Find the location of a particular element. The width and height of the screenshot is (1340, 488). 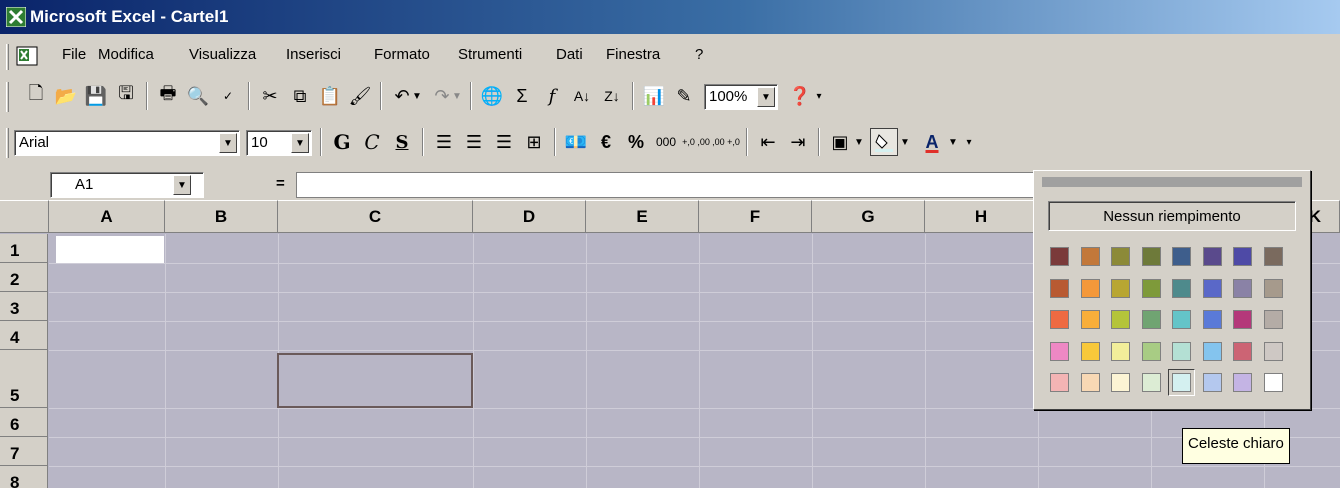

row-header: 4 is located at coordinates (24, 335).